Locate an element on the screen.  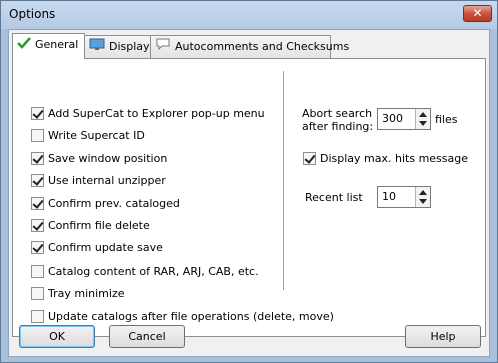
monitor-icon is located at coordinates (97, 47).